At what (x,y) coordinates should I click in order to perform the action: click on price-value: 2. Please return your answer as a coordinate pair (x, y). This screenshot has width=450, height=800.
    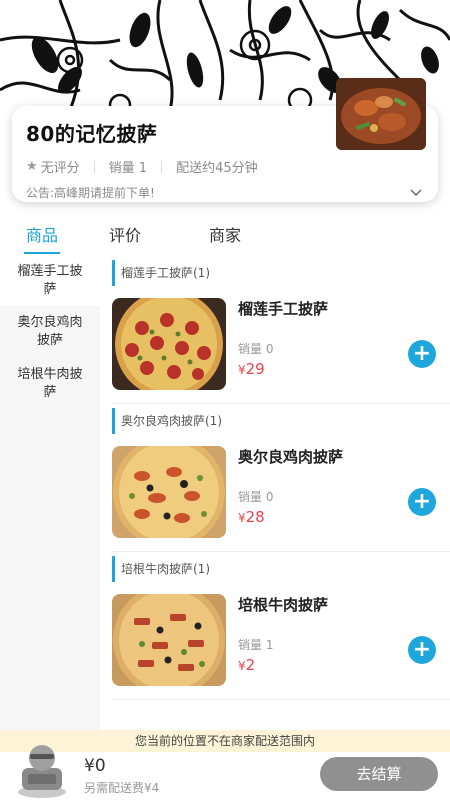
    Looking at the image, I should click on (250, 665).